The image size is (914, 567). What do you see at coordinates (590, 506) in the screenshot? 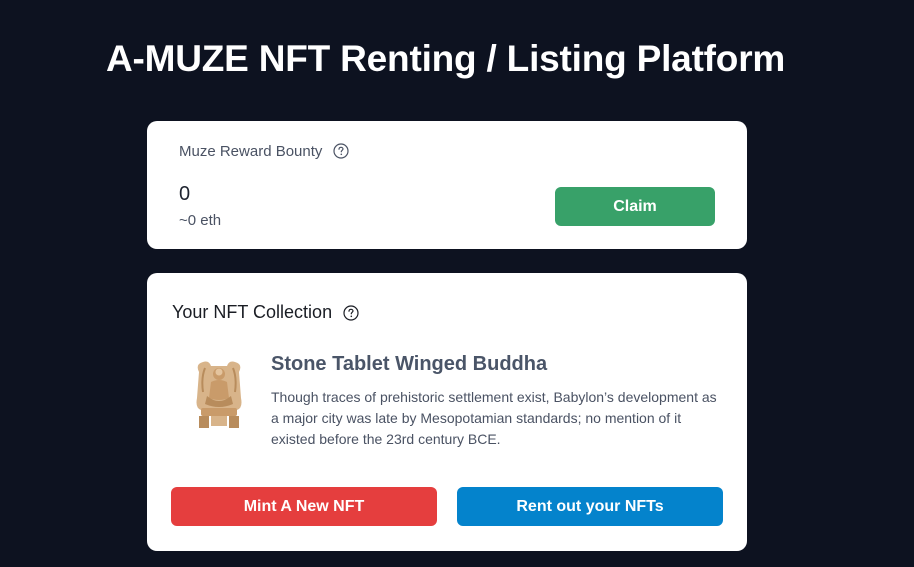
I see `rent-out-nfts-button: Rent out your NFTs` at bounding box center [590, 506].